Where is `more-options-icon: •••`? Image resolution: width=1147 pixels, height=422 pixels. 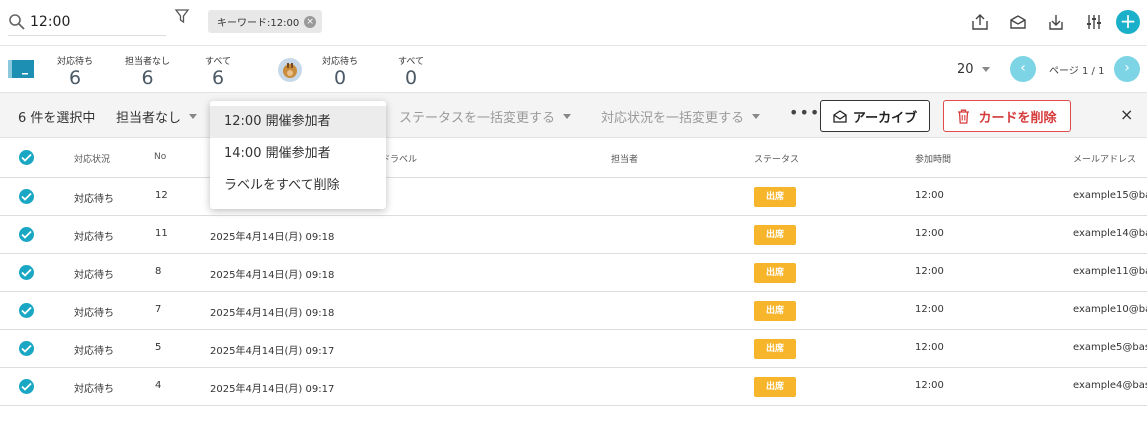
more-options-icon: ••• is located at coordinates (804, 112).